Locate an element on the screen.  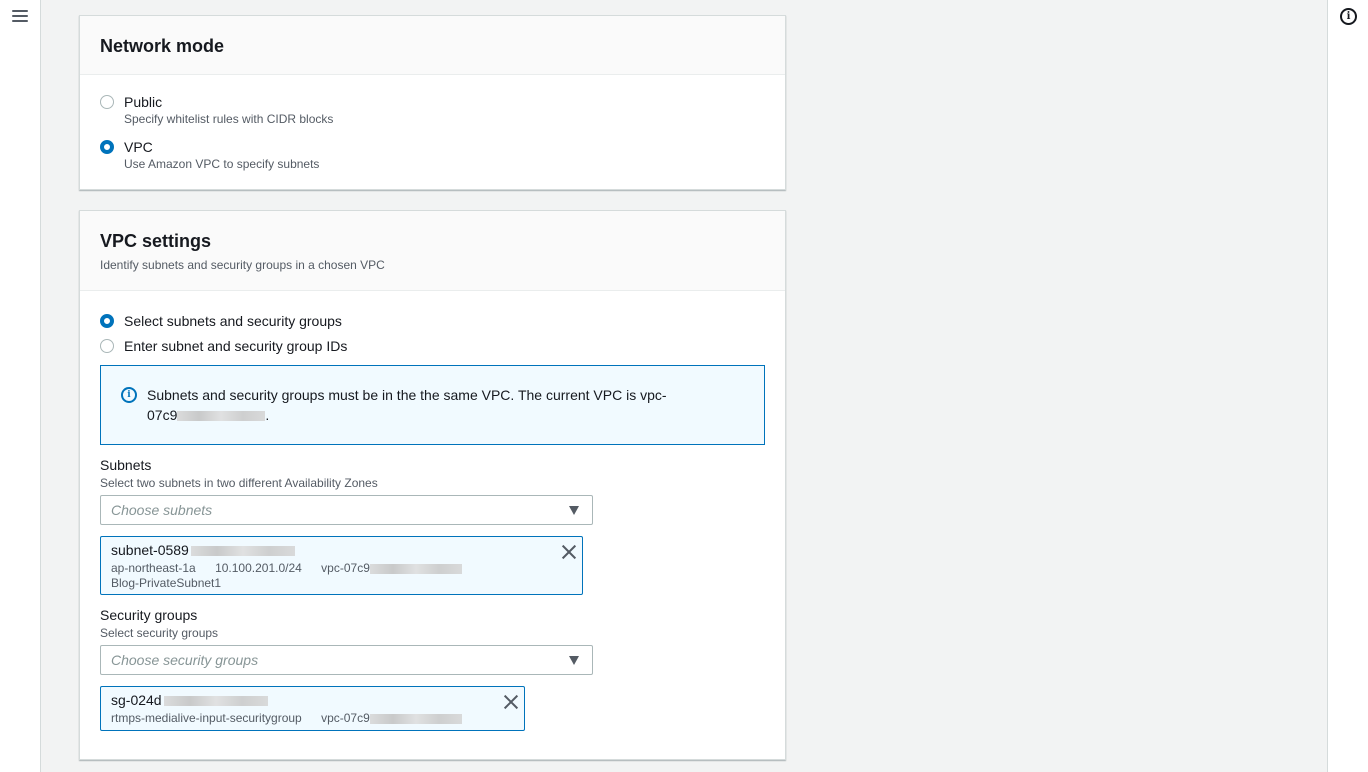
network-mode-title: Network mode is located at coordinates (162, 46).